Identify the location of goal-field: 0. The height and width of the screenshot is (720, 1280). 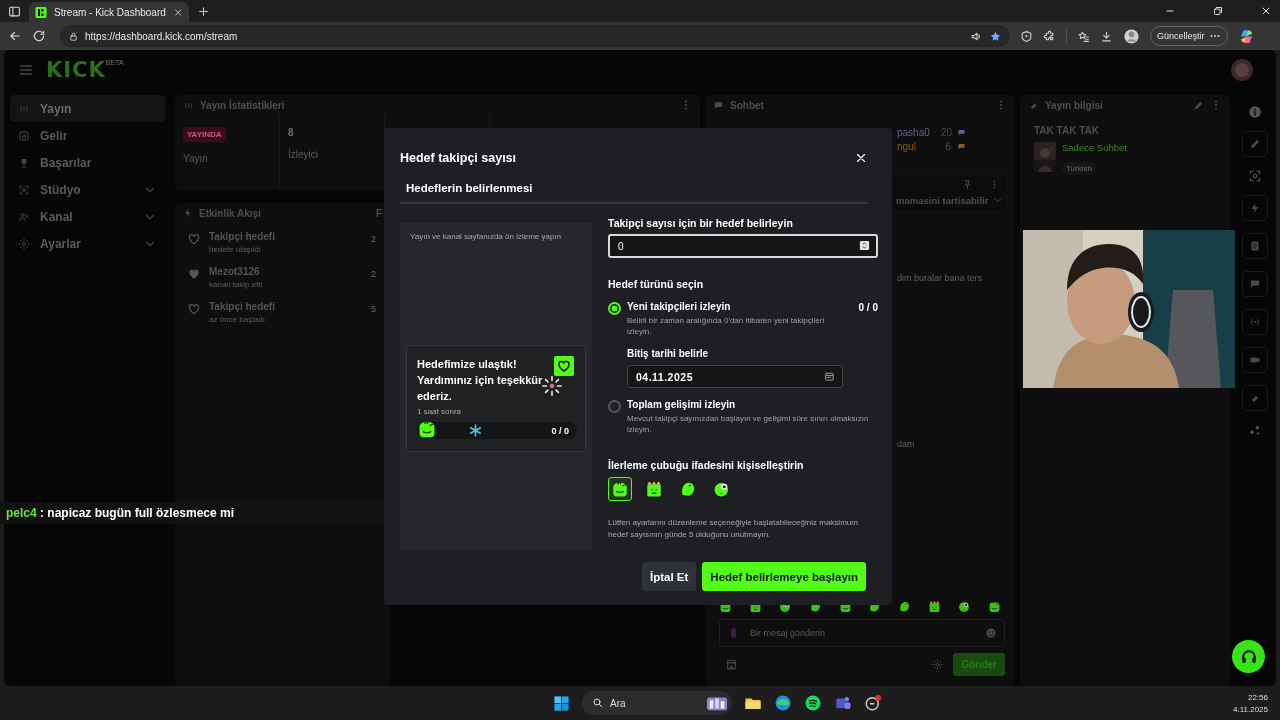
(743, 246).